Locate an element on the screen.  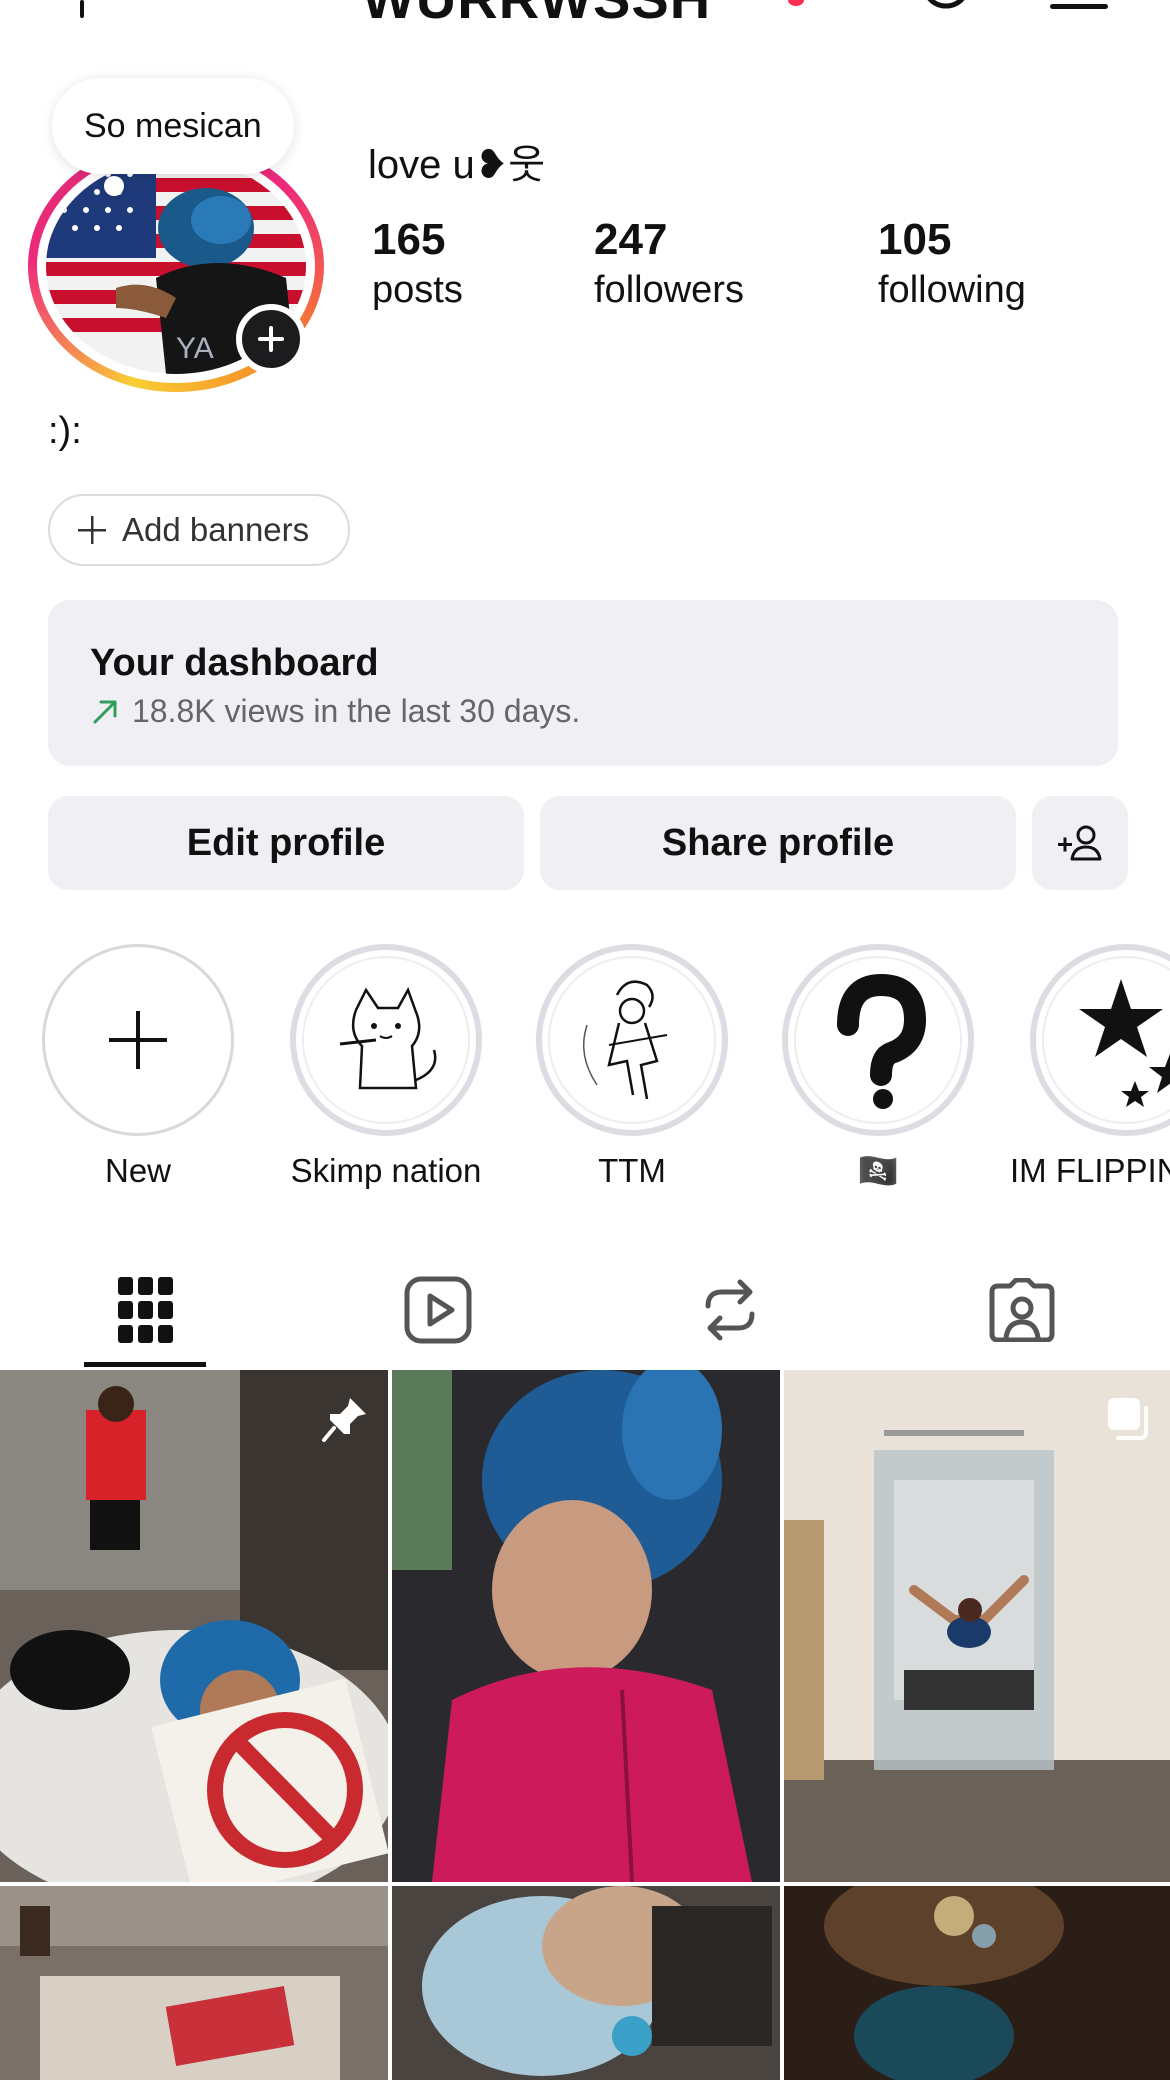
grid-icon is located at coordinates (145, 1310).